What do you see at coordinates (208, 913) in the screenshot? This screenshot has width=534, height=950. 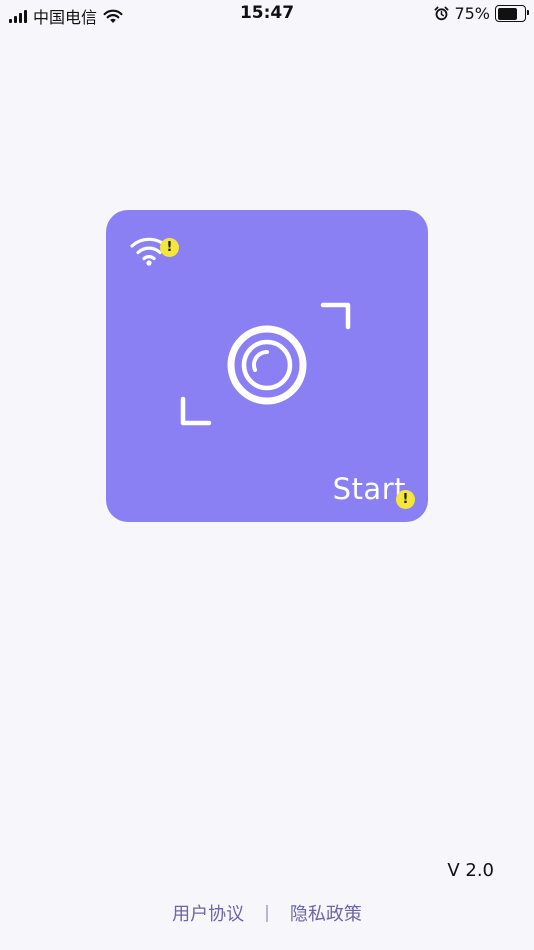 I see `user-agreement-link: 用户协议` at bounding box center [208, 913].